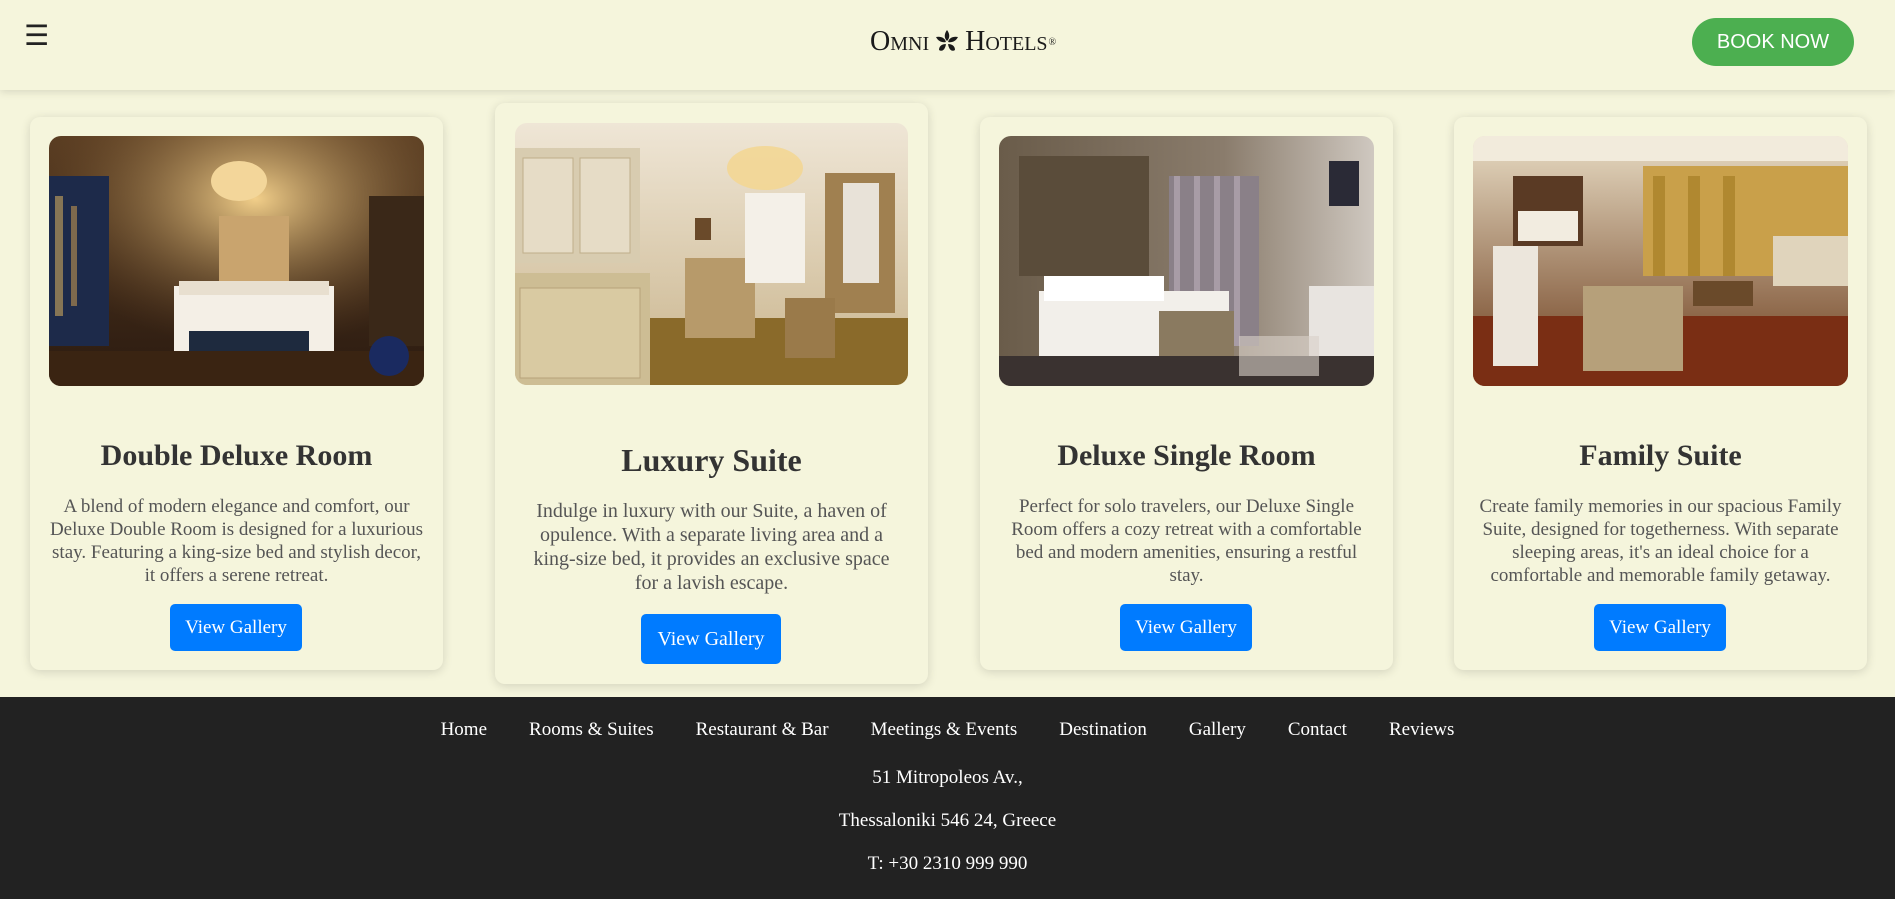  What do you see at coordinates (1317, 730) in the screenshot?
I see `footer-link-contact: Contact` at bounding box center [1317, 730].